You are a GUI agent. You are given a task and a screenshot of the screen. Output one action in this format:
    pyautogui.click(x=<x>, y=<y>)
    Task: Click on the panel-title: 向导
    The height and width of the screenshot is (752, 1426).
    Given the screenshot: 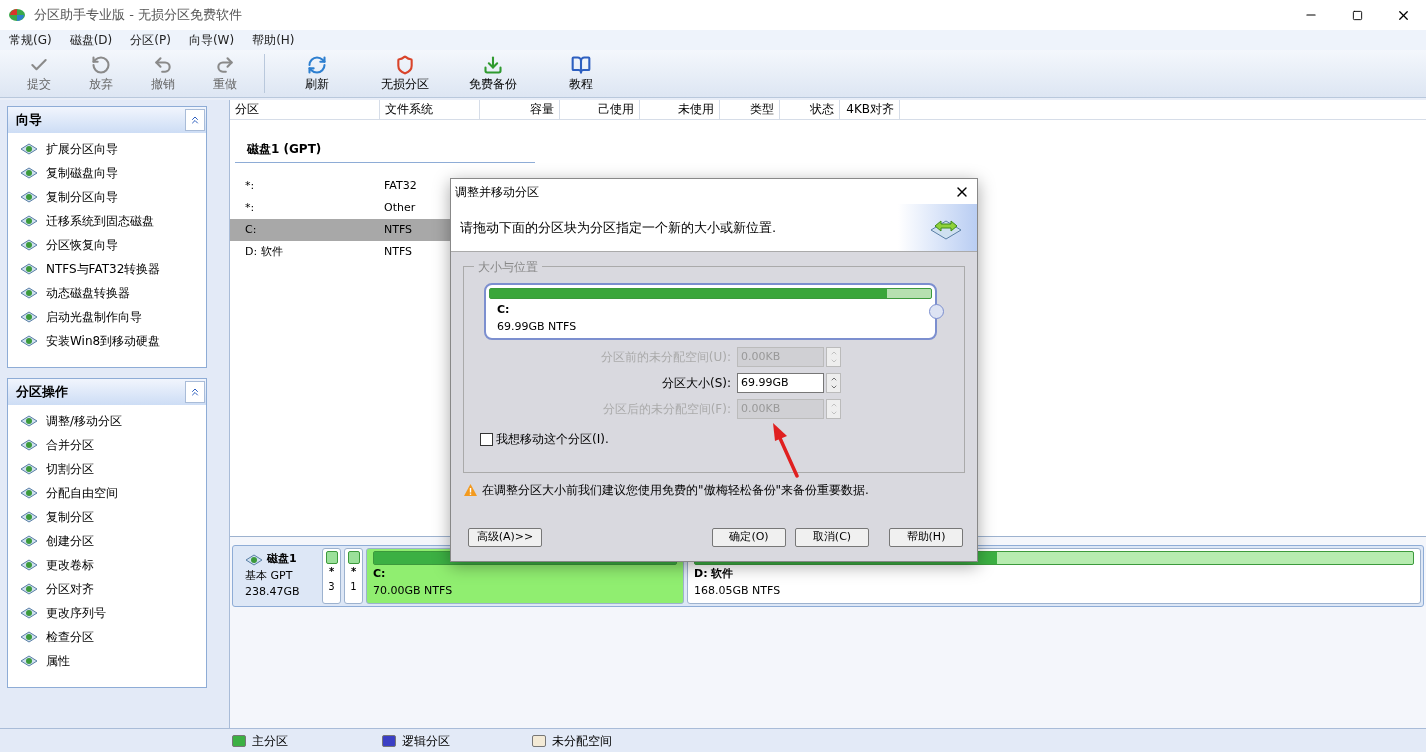 What is the action you would take?
    pyautogui.click(x=29, y=120)
    